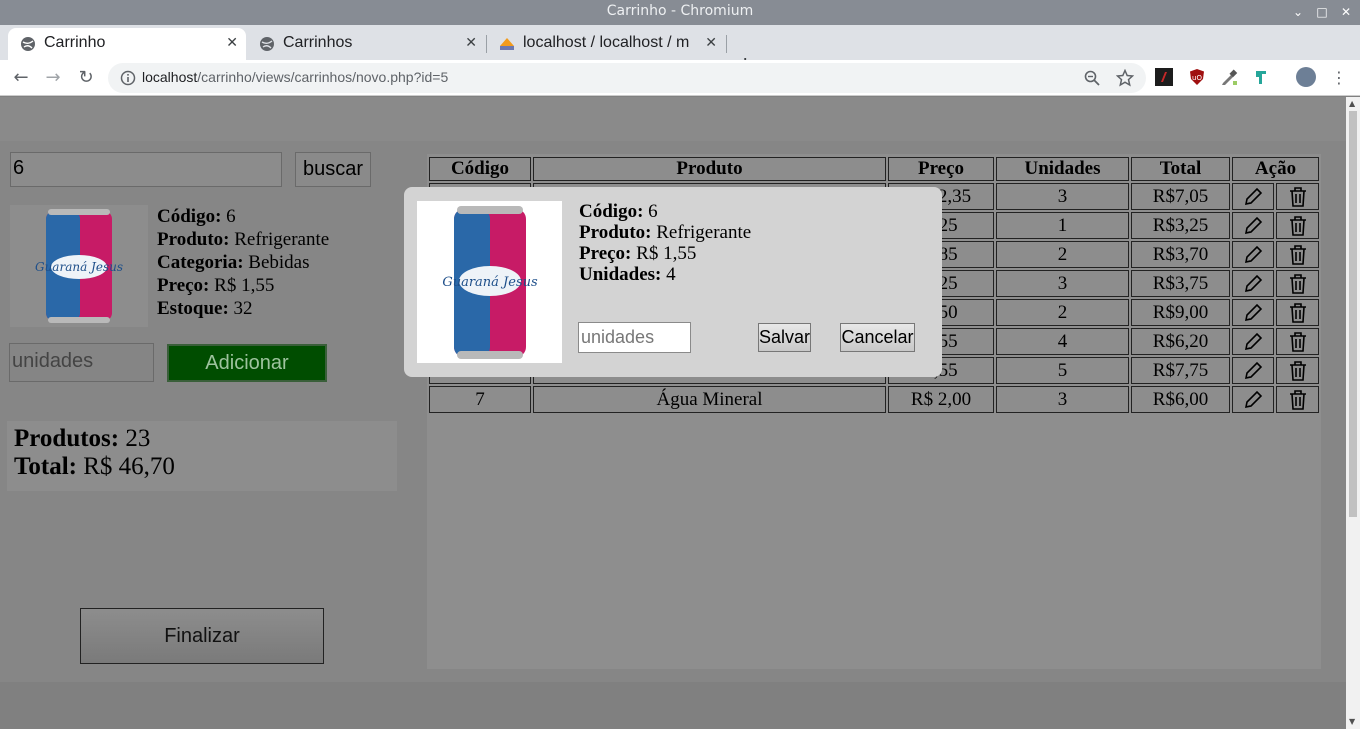 The width and height of the screenshot is (1360, 729). Describe the element at coordinates (1346, 12) in the screenshot. I see `close-window-icon: ✕` at that location.